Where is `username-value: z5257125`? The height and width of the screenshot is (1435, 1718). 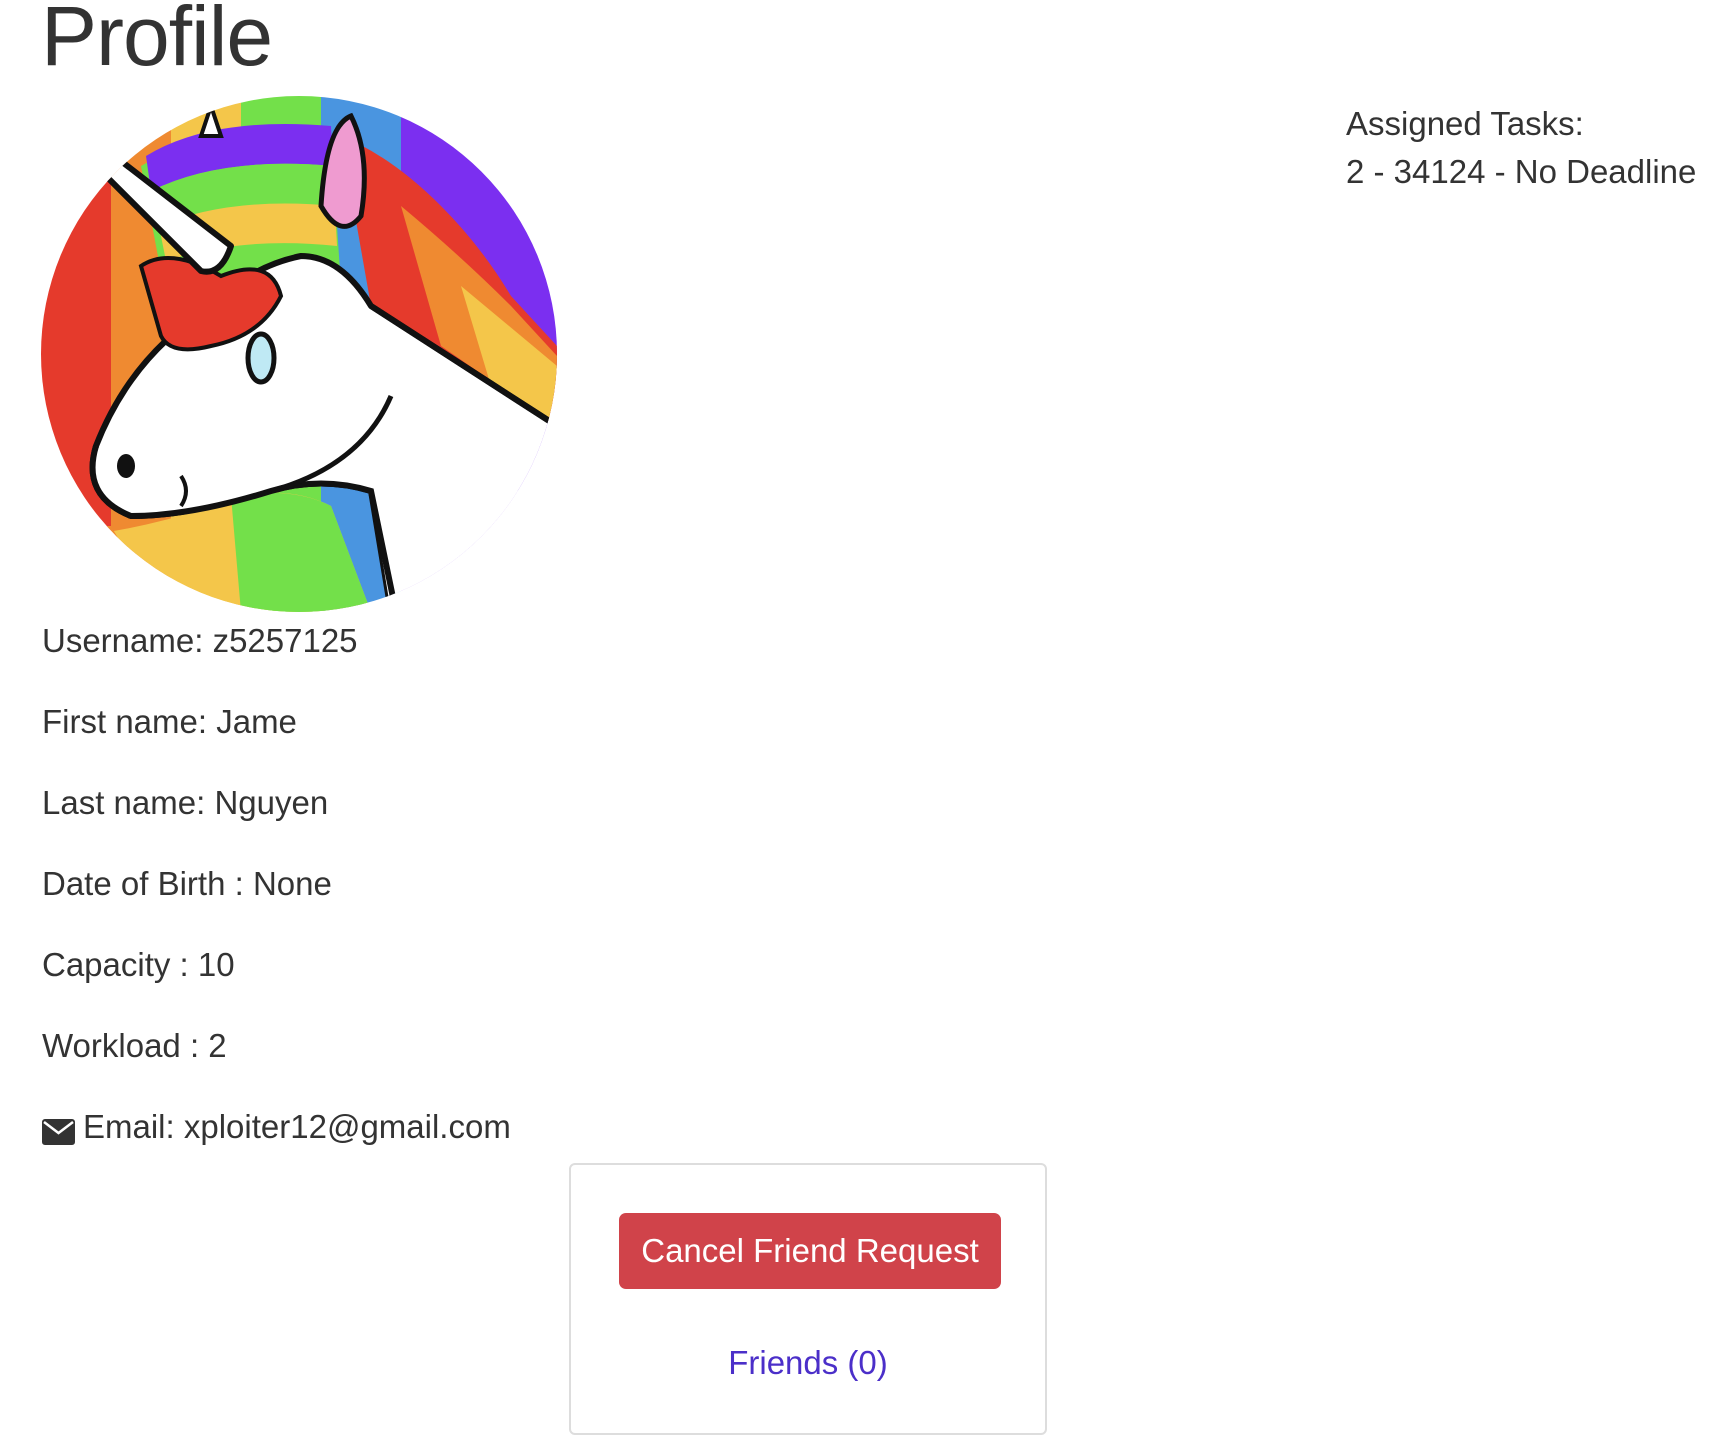
username-value: z5257125 is located at coordinates (285, 640).